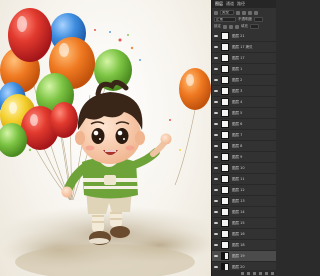 The width and height of the screenshot is (320, 276). I want to click on add-mask-icon, so click(254, 273).